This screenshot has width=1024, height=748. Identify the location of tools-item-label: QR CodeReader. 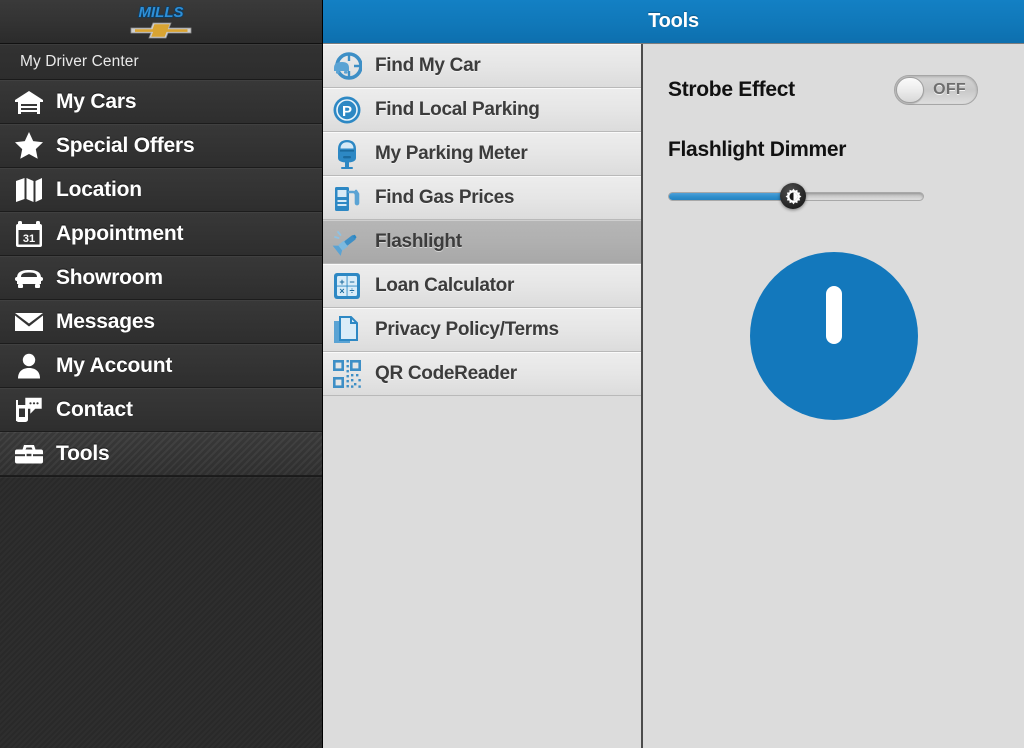
(446, 373).